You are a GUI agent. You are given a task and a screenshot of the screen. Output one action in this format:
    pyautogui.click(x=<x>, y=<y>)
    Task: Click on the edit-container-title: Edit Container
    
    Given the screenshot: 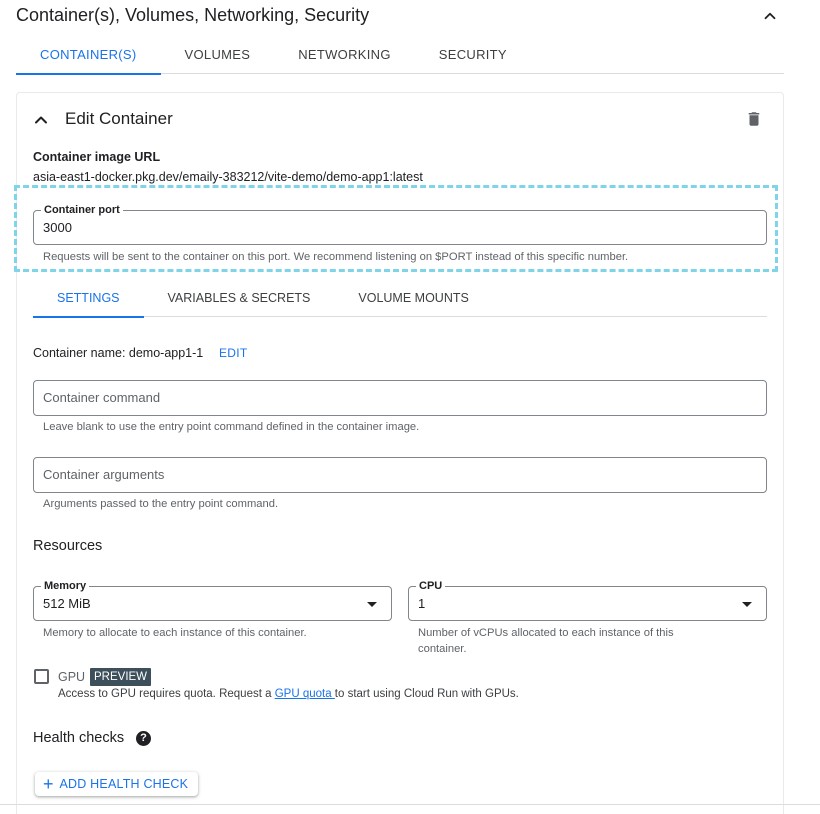 What is the action you would take?
    pyautogui.click(x=119, y=118)
    